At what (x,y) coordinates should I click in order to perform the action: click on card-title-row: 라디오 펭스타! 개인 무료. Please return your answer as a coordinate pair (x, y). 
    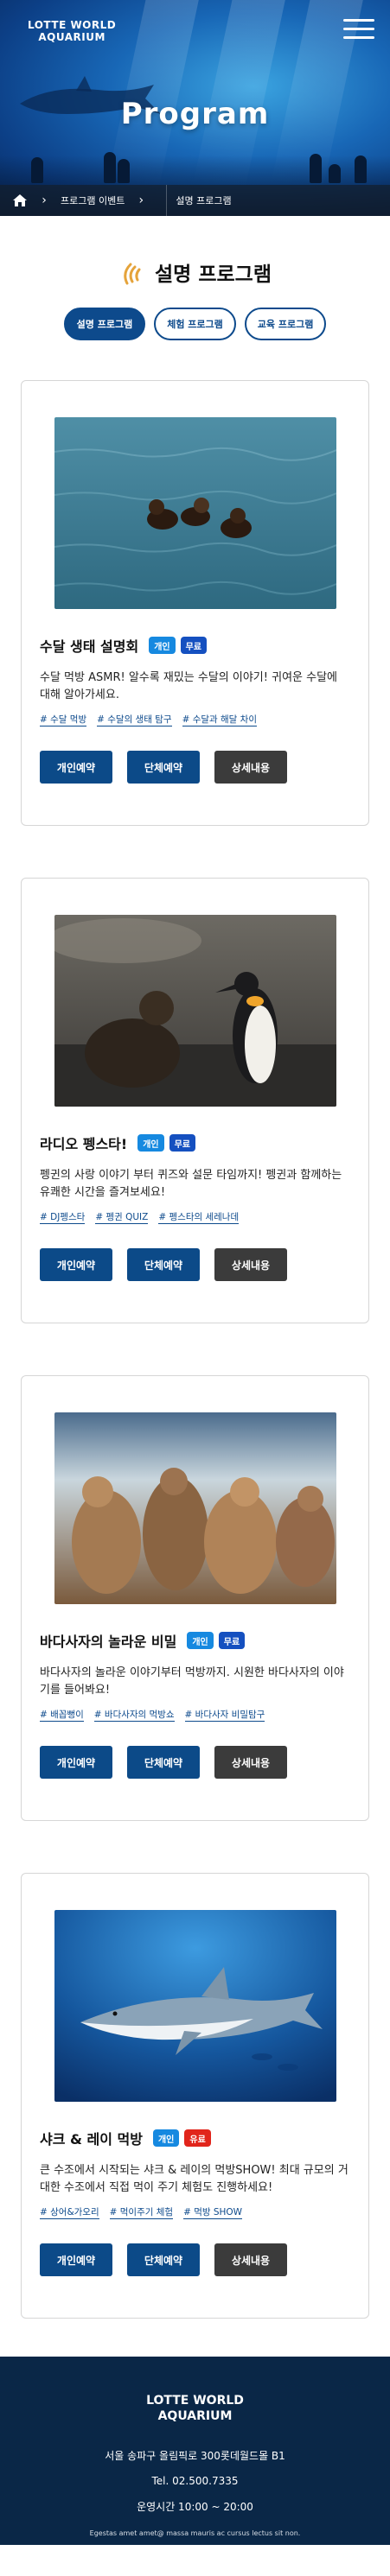
    Looking at the image, I should click on (195, 1143).